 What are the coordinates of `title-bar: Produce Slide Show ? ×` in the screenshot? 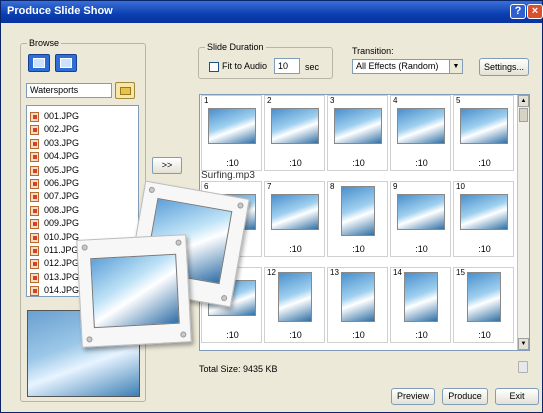 It's located at (272, 12).